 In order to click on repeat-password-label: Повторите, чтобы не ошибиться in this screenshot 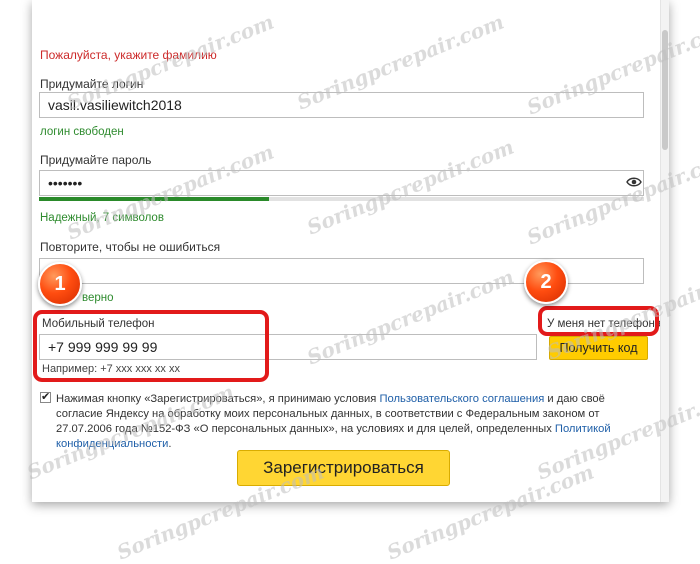, I will do `click(130, 247)`.